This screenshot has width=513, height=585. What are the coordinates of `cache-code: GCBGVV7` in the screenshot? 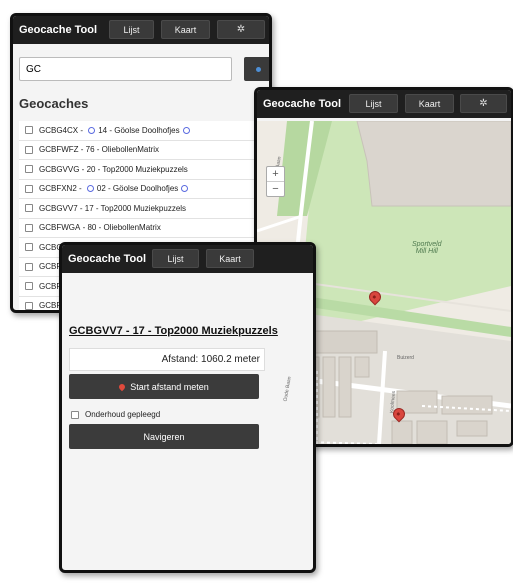 It's located at (58, 208).